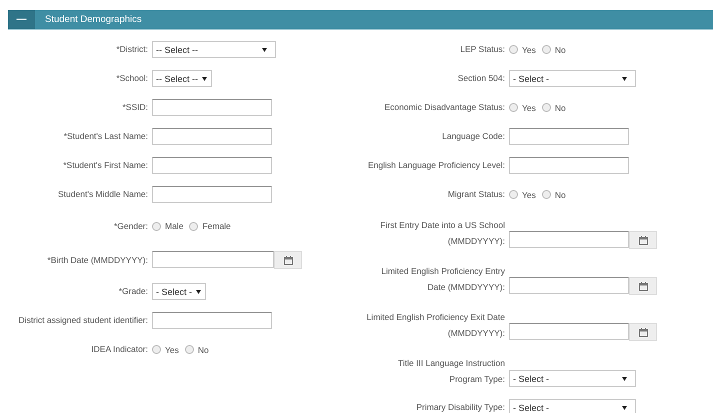  I want to click on field-label: Student's Middle Name:, so click(103, 195).